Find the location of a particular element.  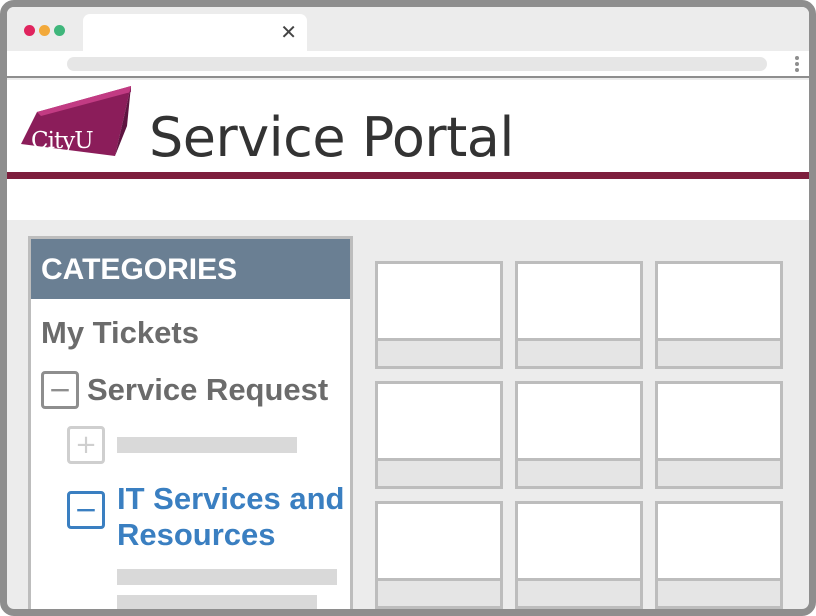

maximize-window-button is located at coordinates (59, 30).